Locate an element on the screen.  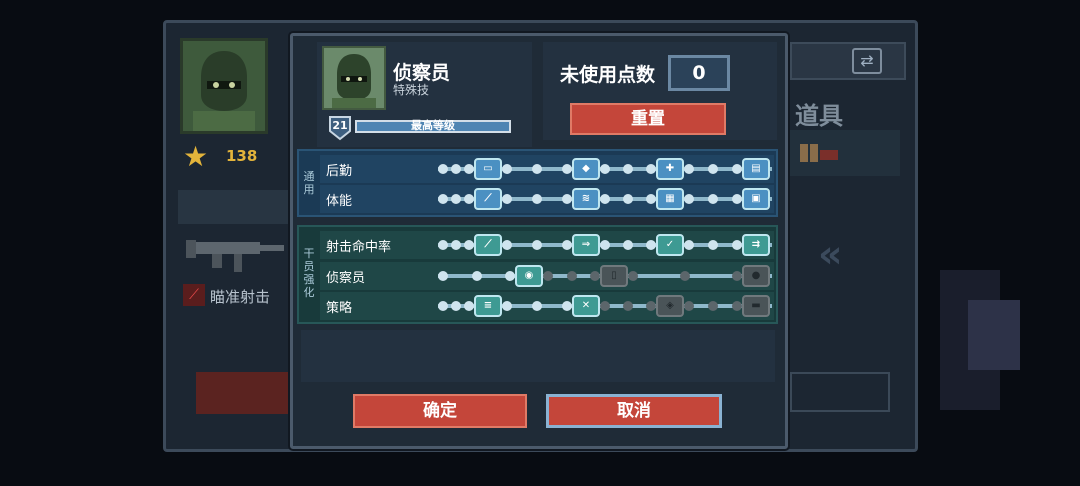
star-count: 138 is located at coordinates (242, 156).